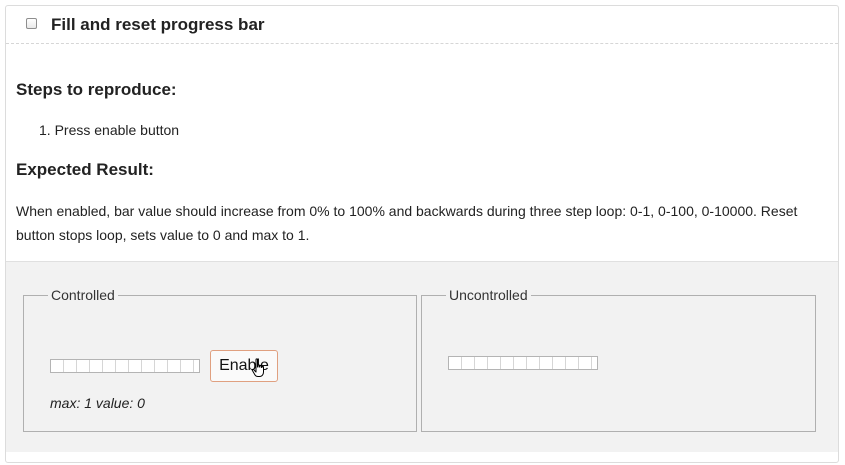 The width and height of the screenshot is (845, 465). What do you see at coordinates (158, 24) in the screenshot?
I see `card-title: Fill and reset progress bar` at bounding box center [158, 24].